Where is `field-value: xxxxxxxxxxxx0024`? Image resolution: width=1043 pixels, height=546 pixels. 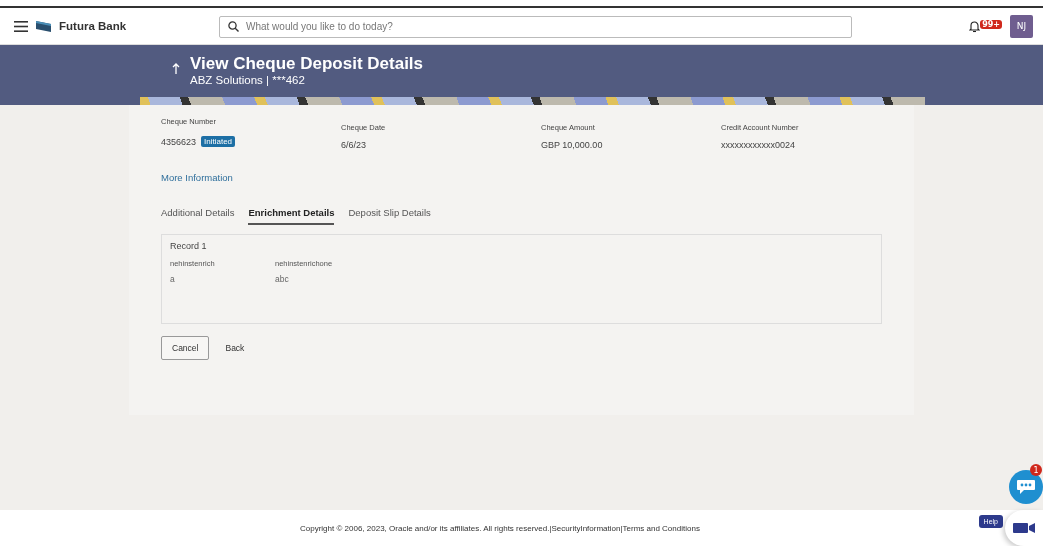
field-value: xxxxxxxxxxxx0024 is located at coordinates (758, 145).